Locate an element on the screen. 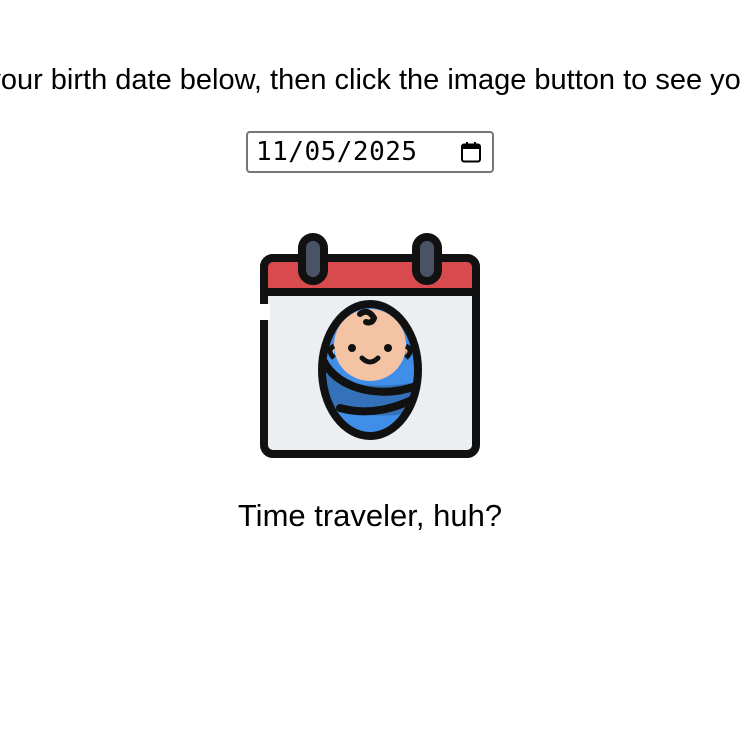  birth-date-value: 11/05/2025 is located at coordinates (357, 152).